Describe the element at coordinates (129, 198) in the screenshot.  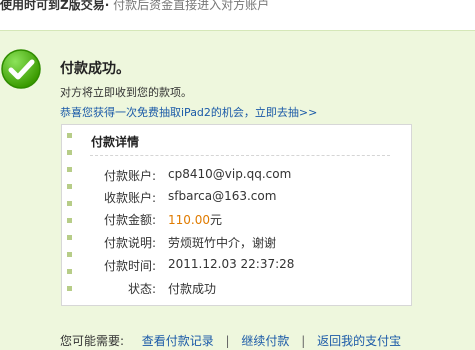
I see `detail-label: 收款账户:` at that location.